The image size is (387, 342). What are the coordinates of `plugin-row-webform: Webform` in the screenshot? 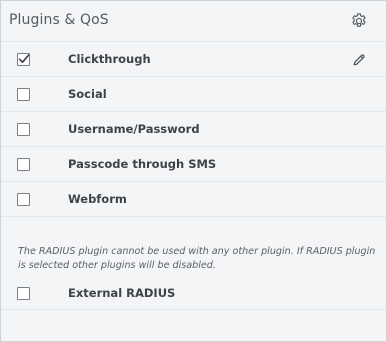 It's located at (193, 199).